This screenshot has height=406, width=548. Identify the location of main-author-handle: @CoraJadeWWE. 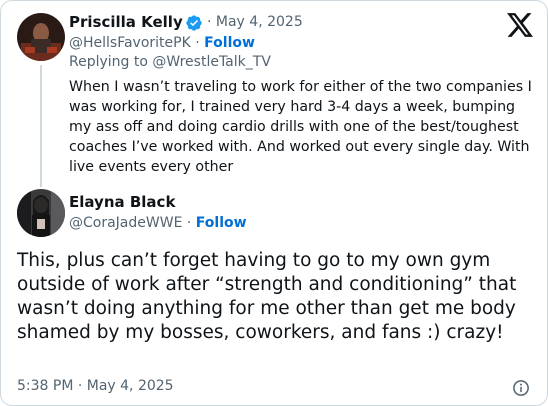
(125, 223).